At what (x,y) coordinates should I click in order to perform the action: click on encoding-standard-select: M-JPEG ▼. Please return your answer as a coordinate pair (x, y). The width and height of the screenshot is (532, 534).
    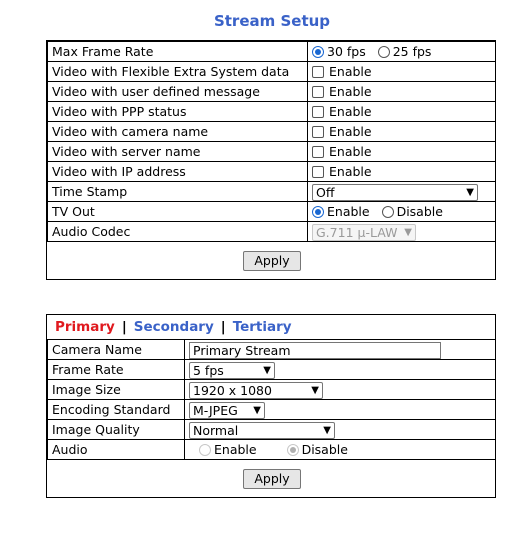
    Looking at the image, I should click on (227, 410).